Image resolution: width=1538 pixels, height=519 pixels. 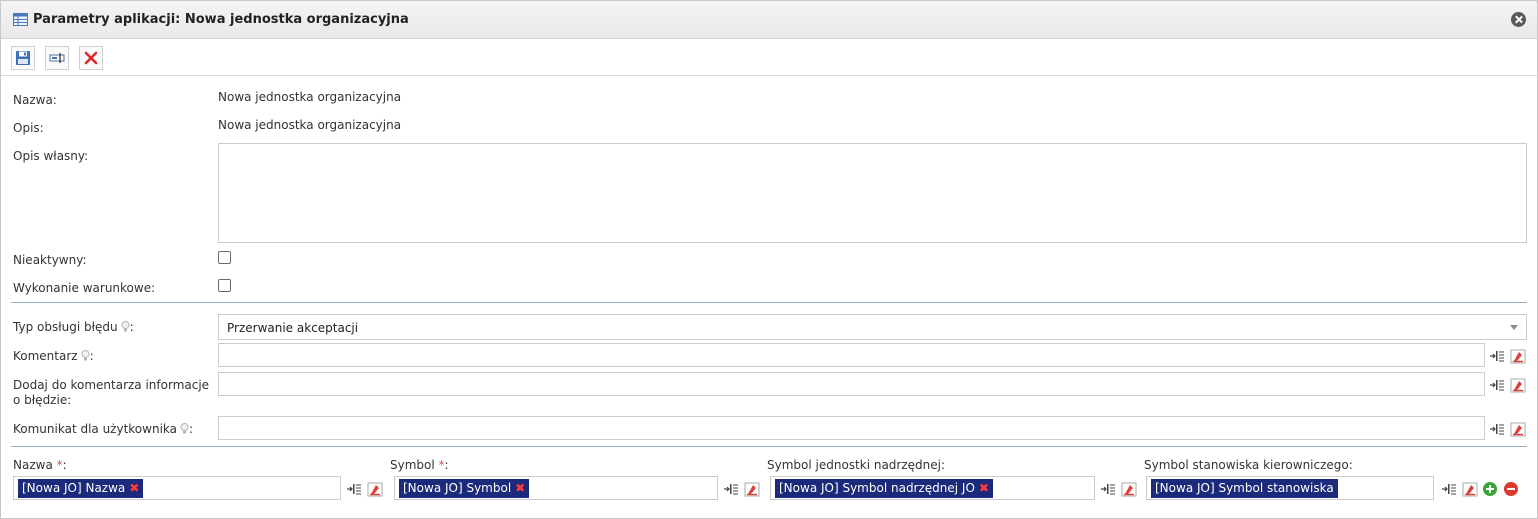 What do you see at coordinates (73, 327) in the screenshot?
I see `error-handling-type-label: Typ obsługi błędu:` at bounding box center [73, 327].